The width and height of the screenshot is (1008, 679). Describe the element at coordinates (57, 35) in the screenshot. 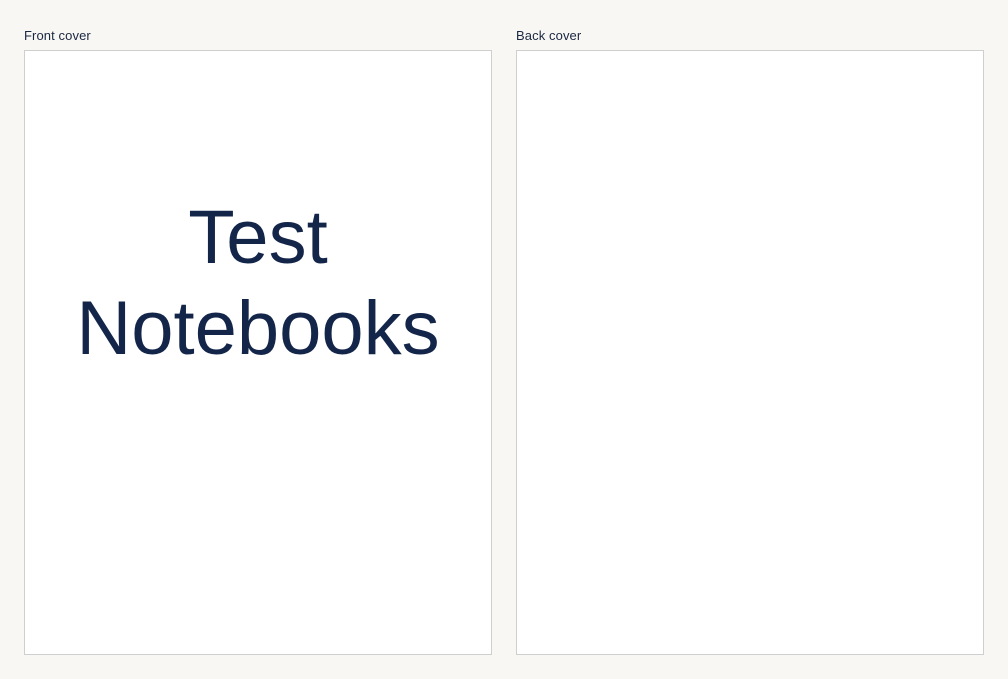

I see `front-cover-label: Front cover` at that location.